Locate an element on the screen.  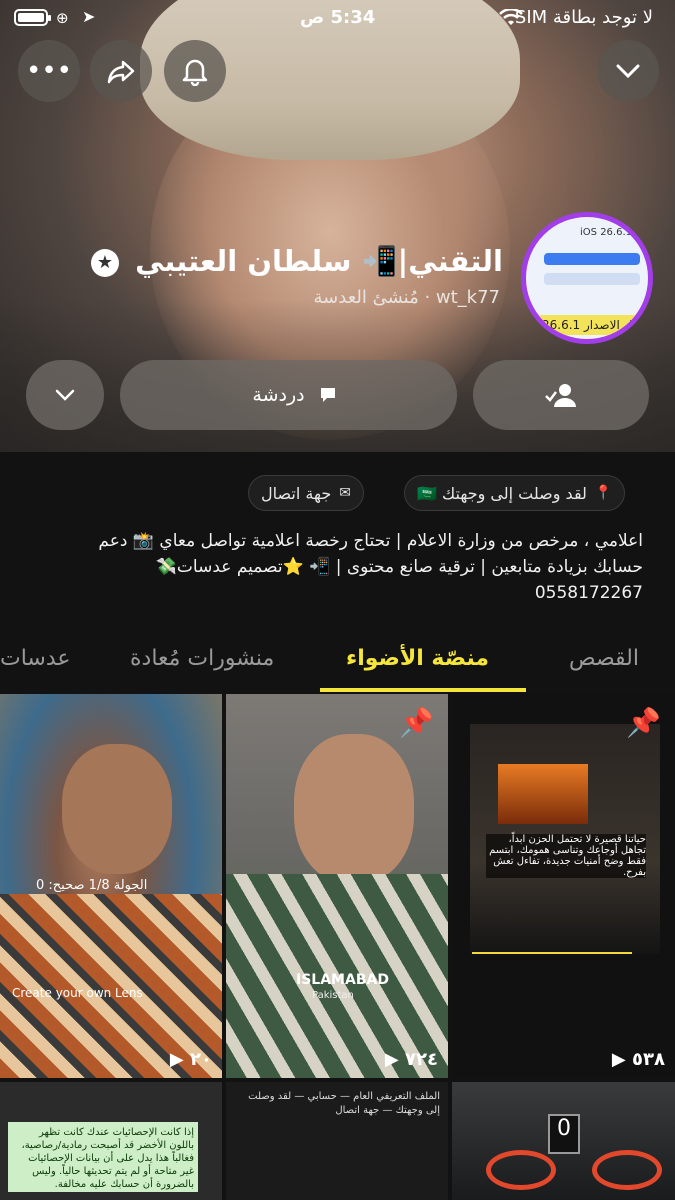
display-name: التقني|📲 سلطان العتيبي ★ is located at coordinates (296, 261).